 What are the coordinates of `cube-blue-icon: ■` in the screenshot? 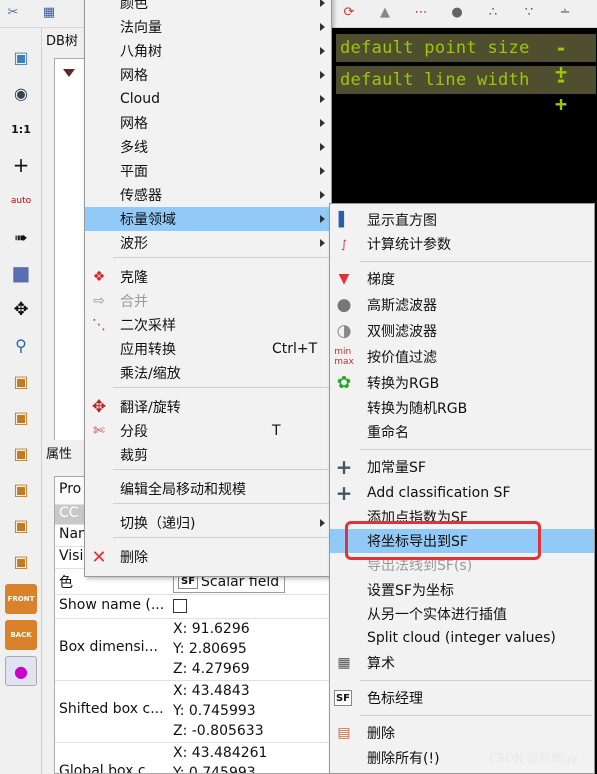 It's located at (21, 273).